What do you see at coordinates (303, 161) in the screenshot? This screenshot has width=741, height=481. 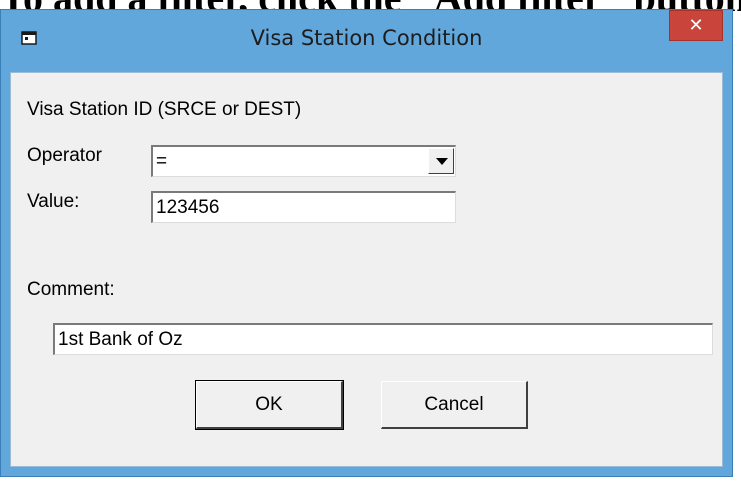 I see `operator-combobox: =` at bounding box center [303, 161].